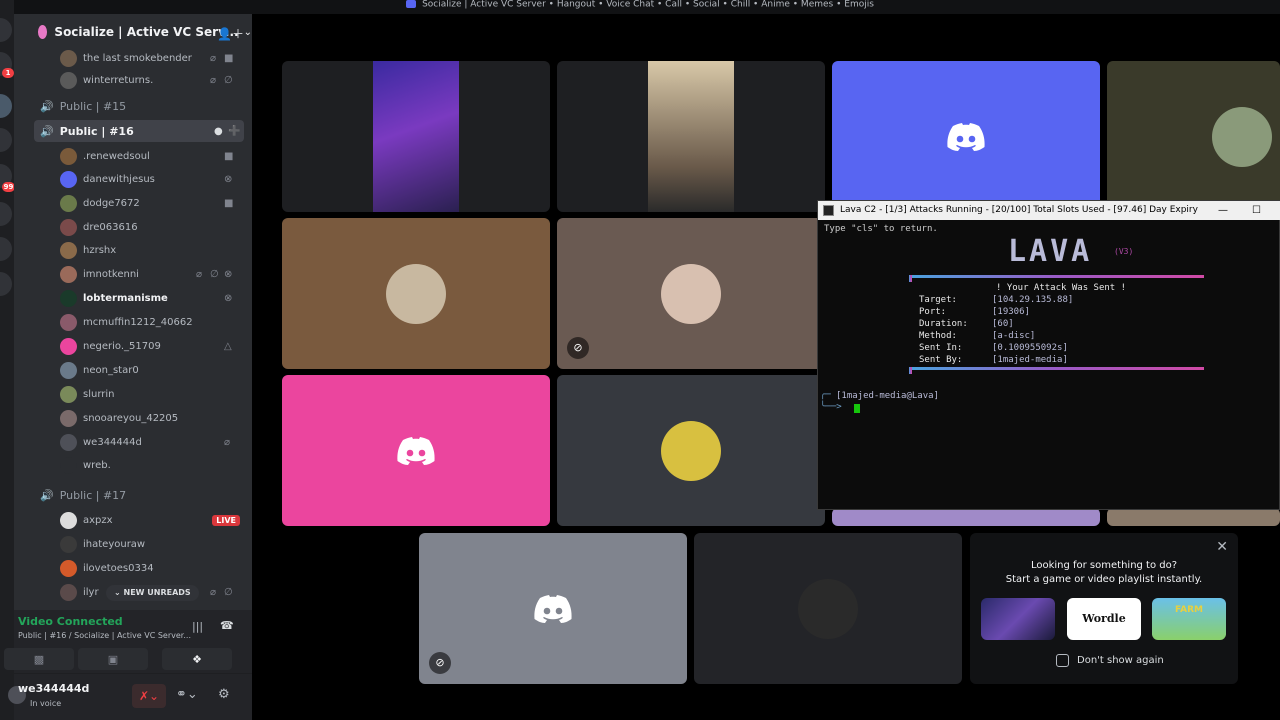 This screenshot has width=1280, height=720. I want to click on voice-channel-public-16: 🔊 Public | #16 ● ➕, so click(139, 131).